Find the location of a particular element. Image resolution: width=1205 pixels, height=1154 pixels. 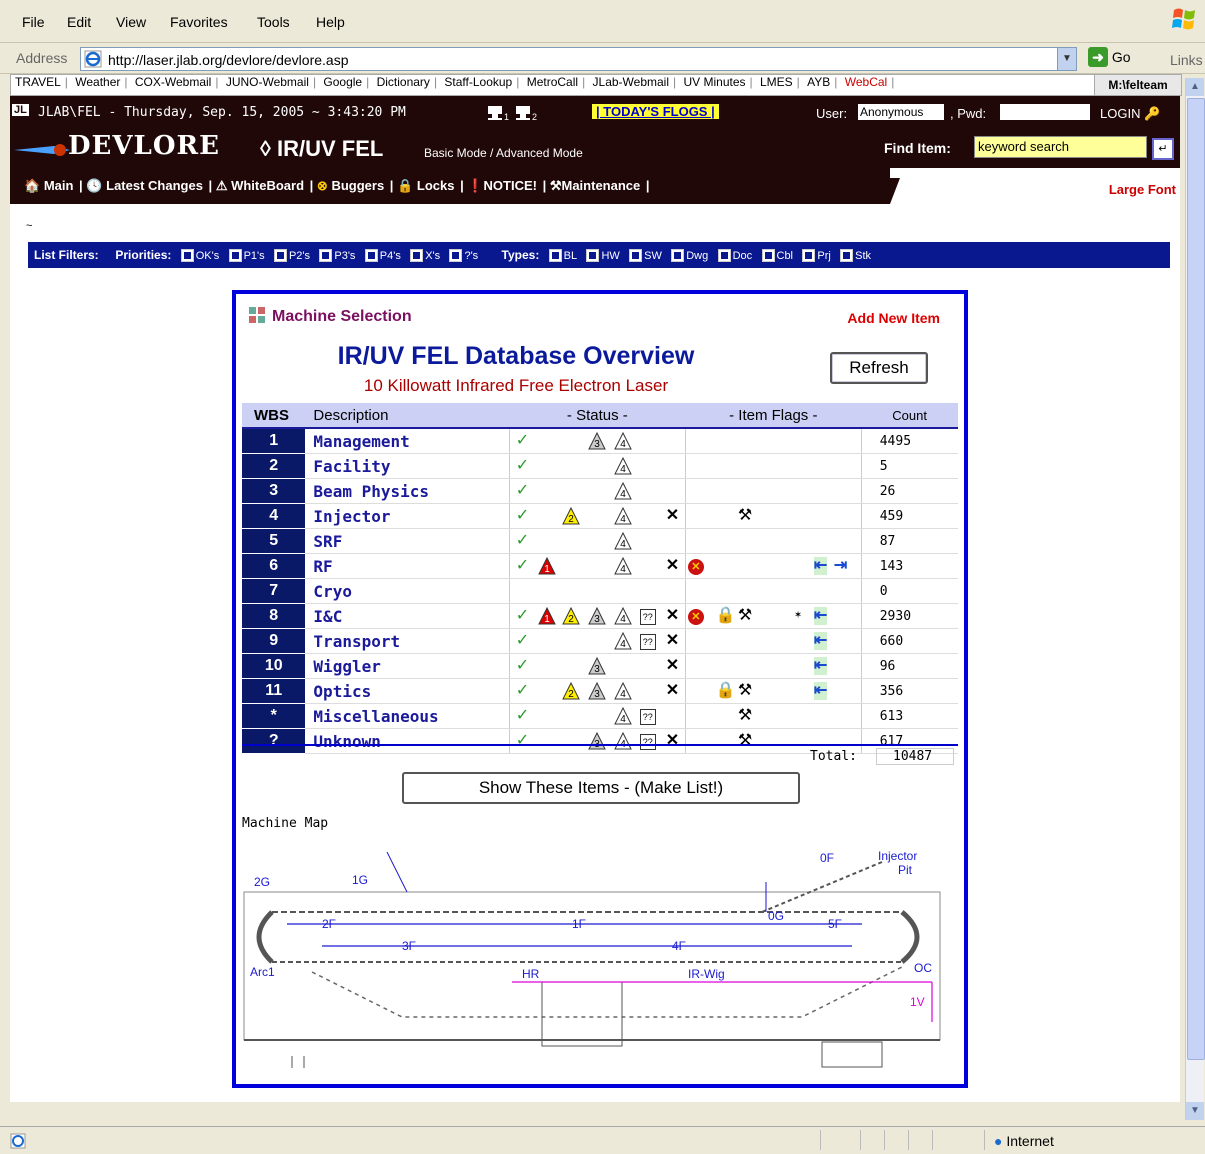

filter-checkbox-ok is located at coordinates (187, 256).